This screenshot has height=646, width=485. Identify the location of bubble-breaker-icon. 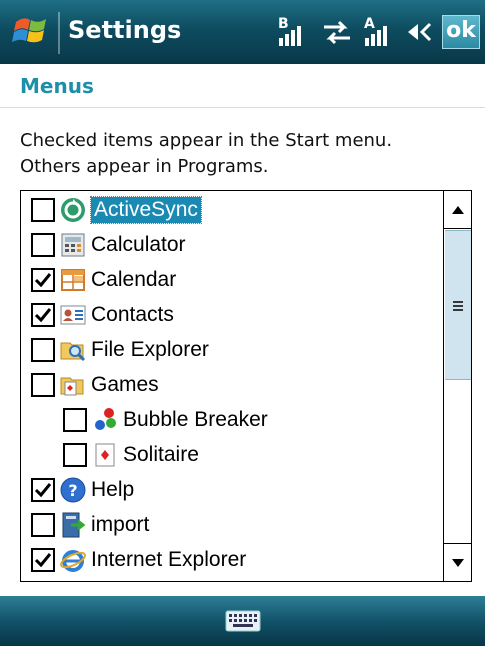
(105, 420).